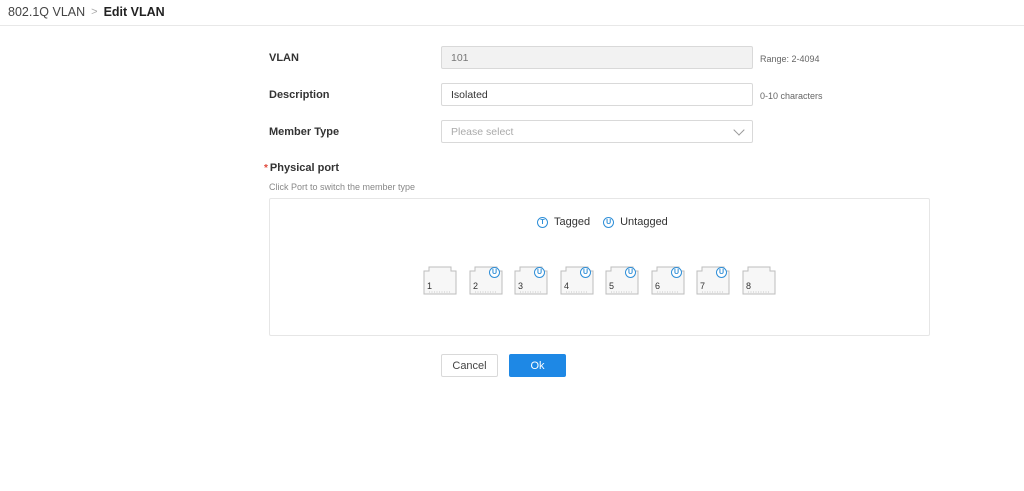  I want to click on untagged-icon: U, so click(609, 222).